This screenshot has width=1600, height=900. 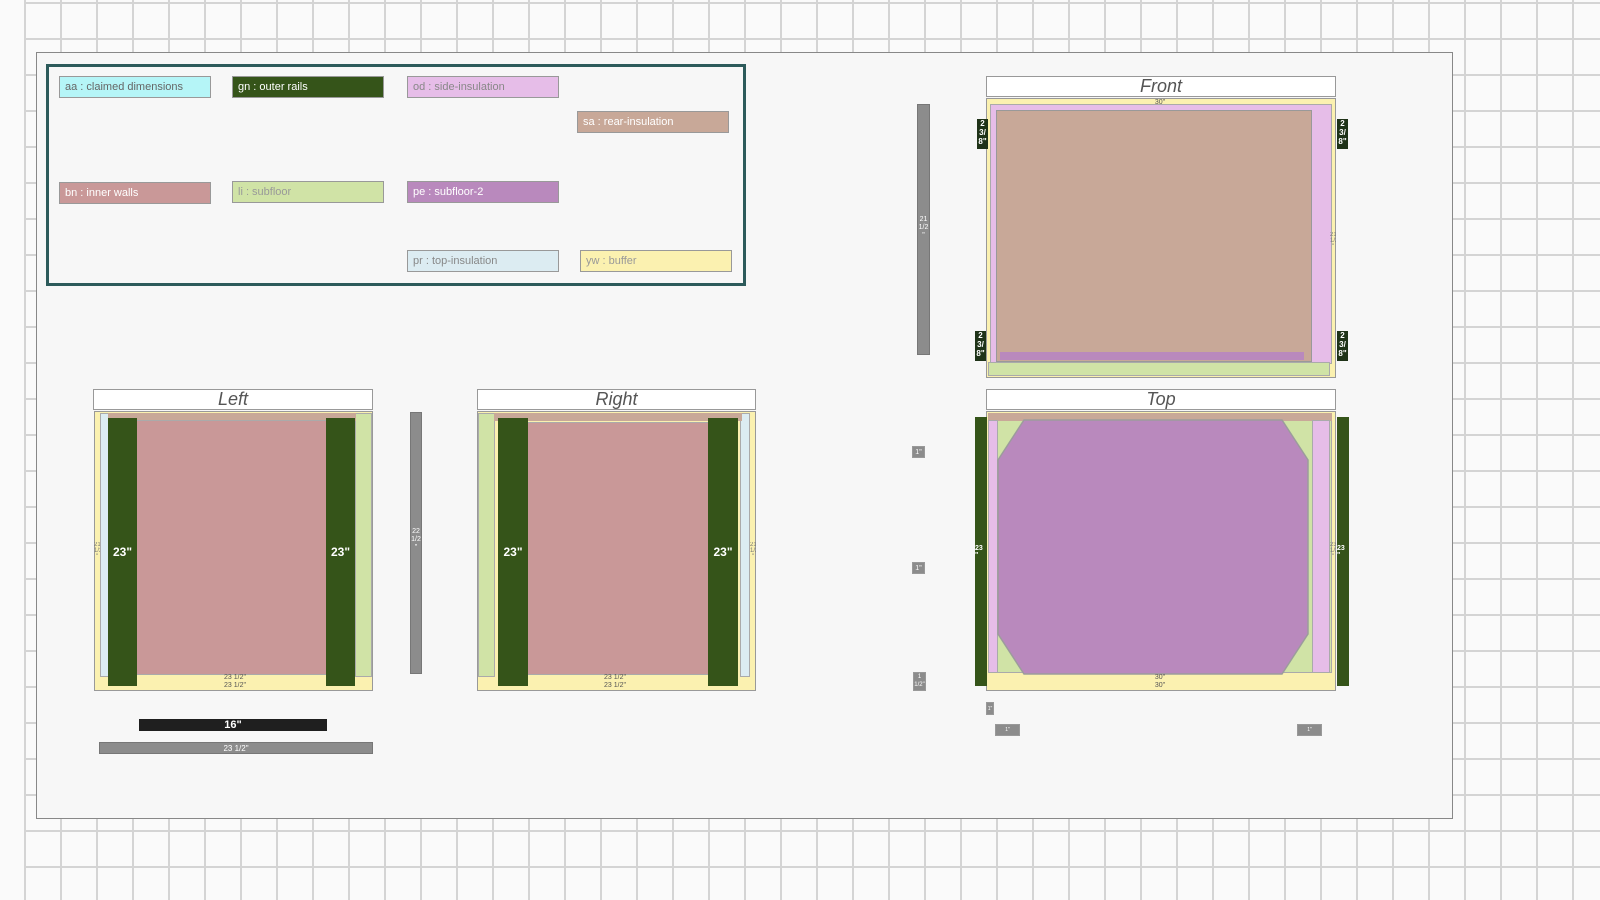 I want to click on dimension-bar-16: 16", so click(x=233, y=725).